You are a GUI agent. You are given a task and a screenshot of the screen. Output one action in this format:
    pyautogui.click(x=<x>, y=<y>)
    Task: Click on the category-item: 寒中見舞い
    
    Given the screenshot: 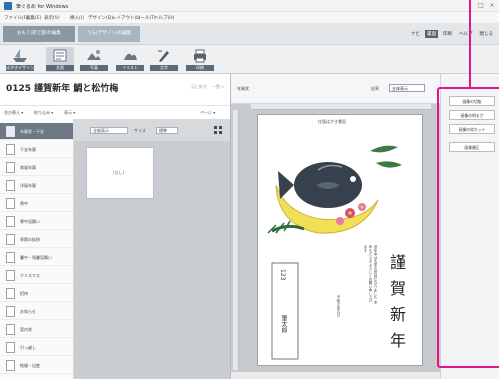 What is the action you would take?
    pyautogui.click(x=36, y=221)
    